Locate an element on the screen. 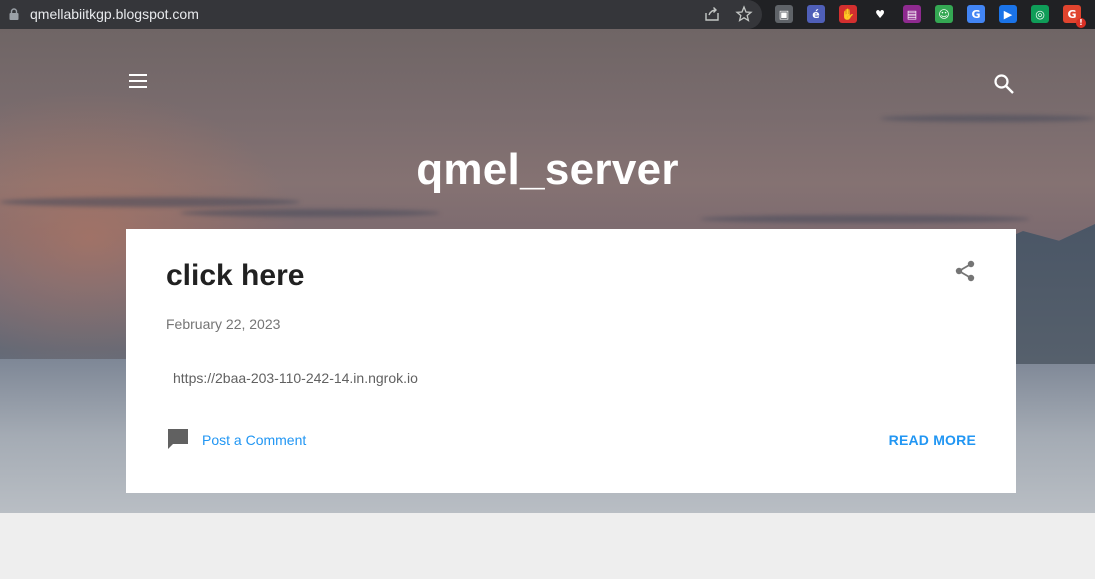 The image size is (1095, 579). hamburger-menu-icon is located at coordinates (138, 81).